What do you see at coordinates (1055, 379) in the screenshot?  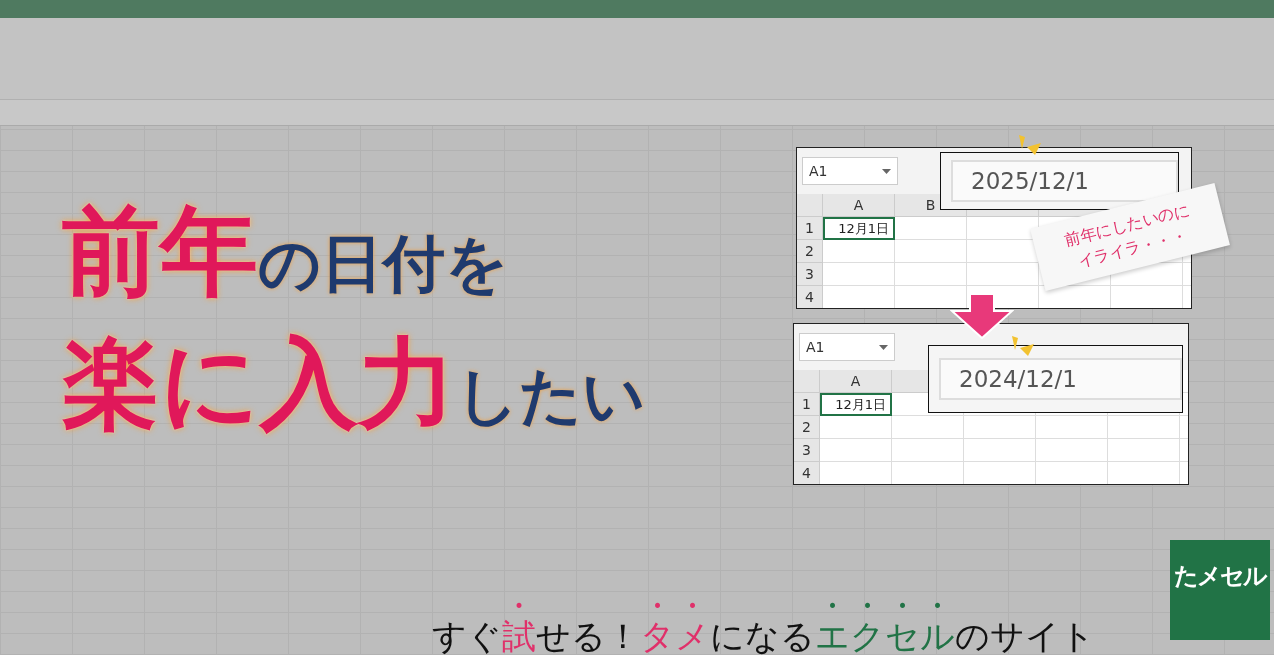 I see `formula-callout: 2024/12/1` at bounding box center [1055, 379].